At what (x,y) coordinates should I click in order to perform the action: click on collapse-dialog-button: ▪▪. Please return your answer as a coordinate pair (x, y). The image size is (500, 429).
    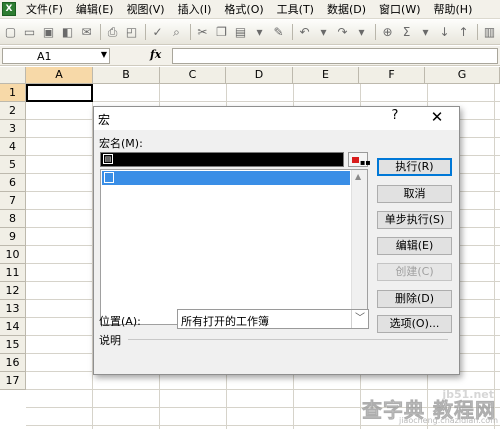
    Looking at the image, I should click on (359, 159).